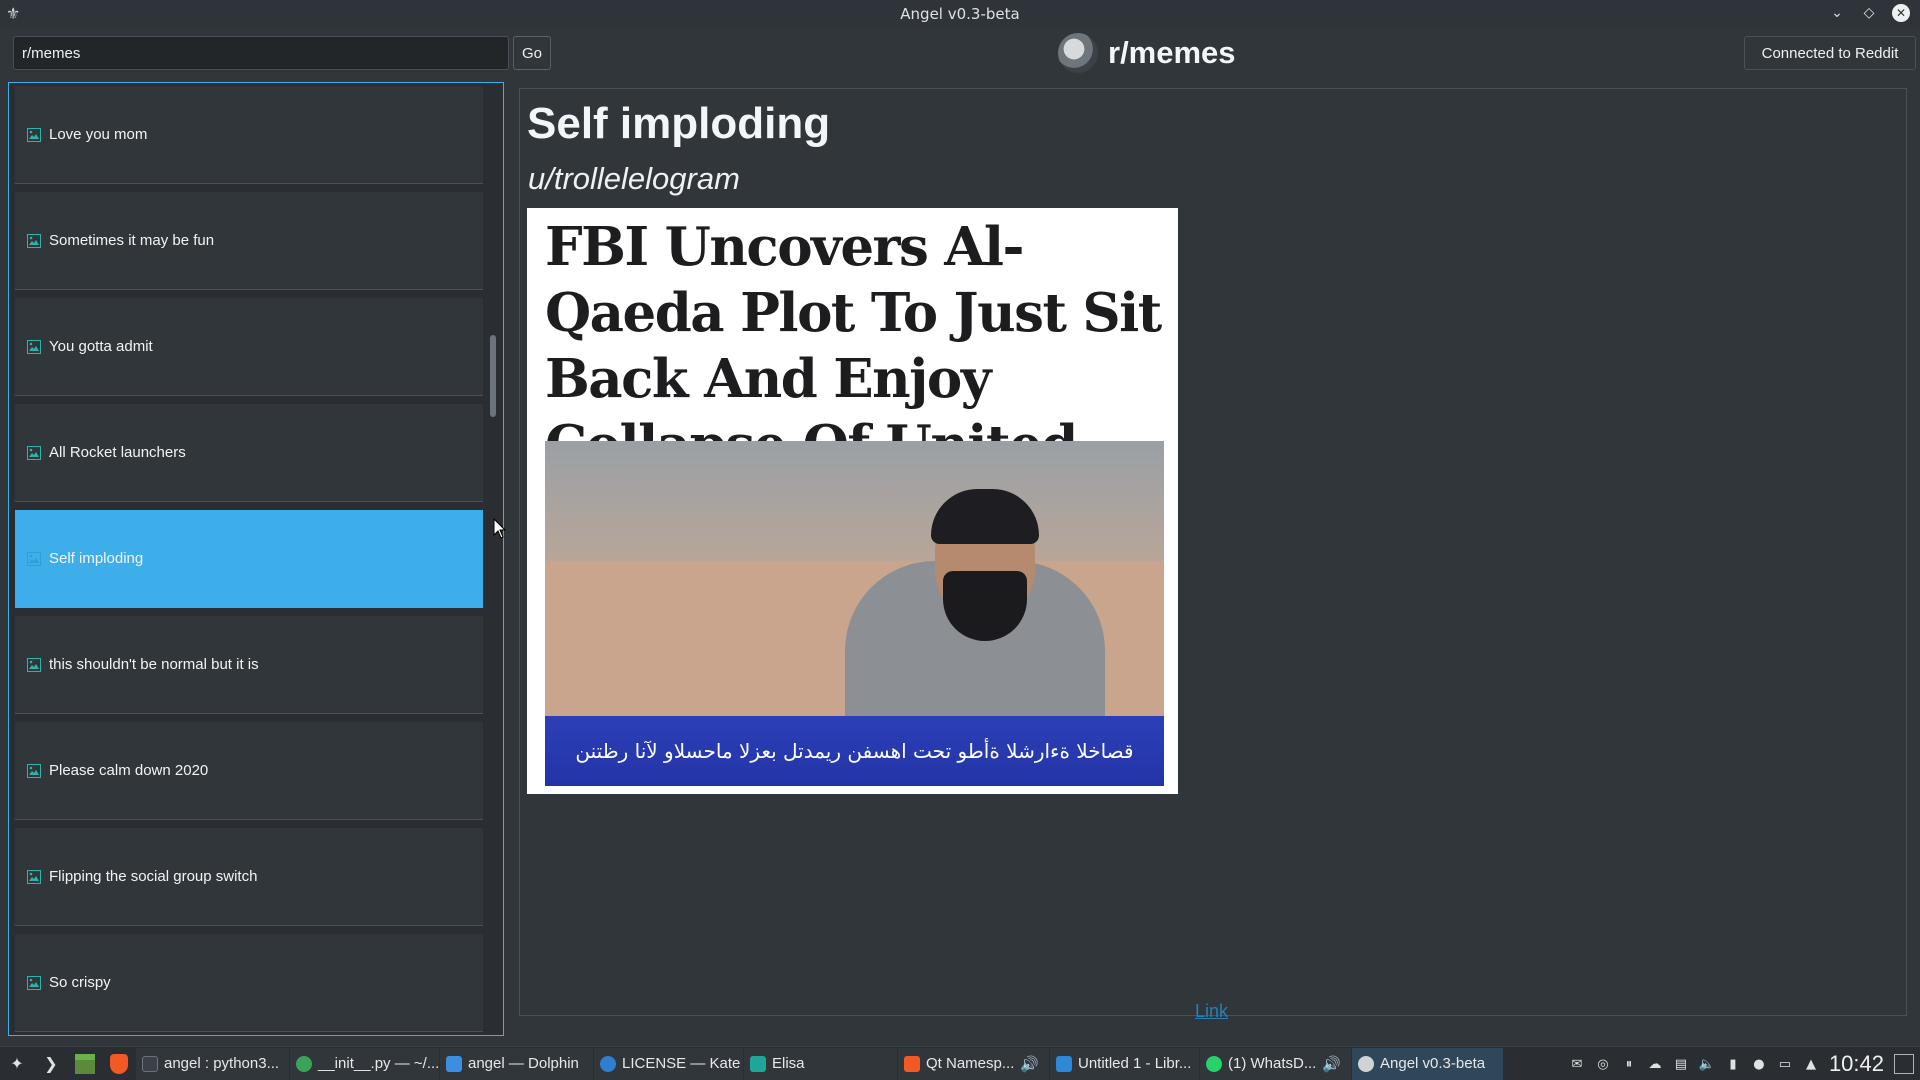 The image size is (1920, 1080). I want to click on subreddit-input, so click(261, 53).